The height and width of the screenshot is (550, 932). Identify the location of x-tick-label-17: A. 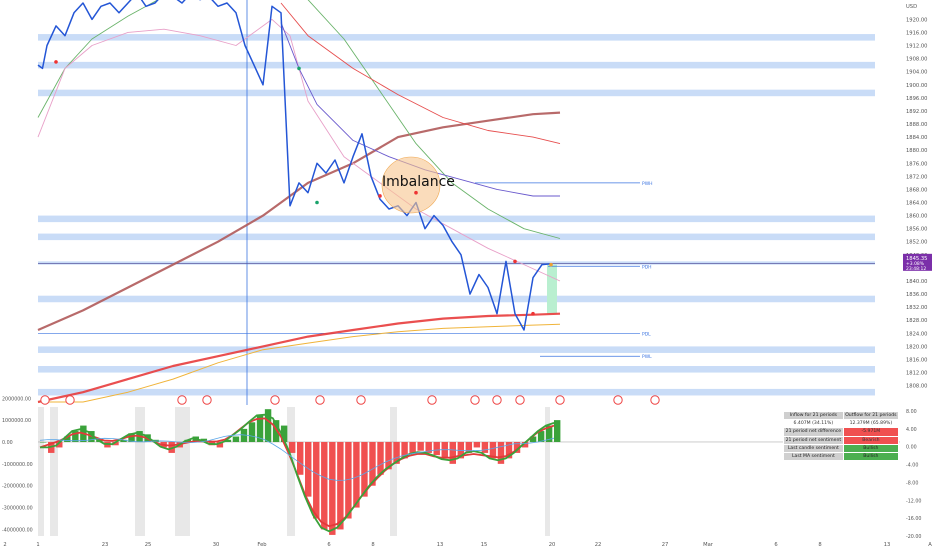
(930, 545).